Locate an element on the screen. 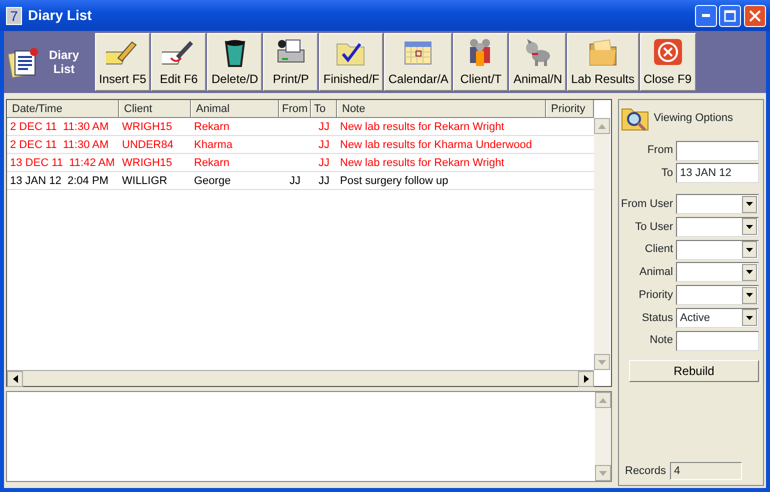  dropdown-field: Active is located at coordinates (717, 318).